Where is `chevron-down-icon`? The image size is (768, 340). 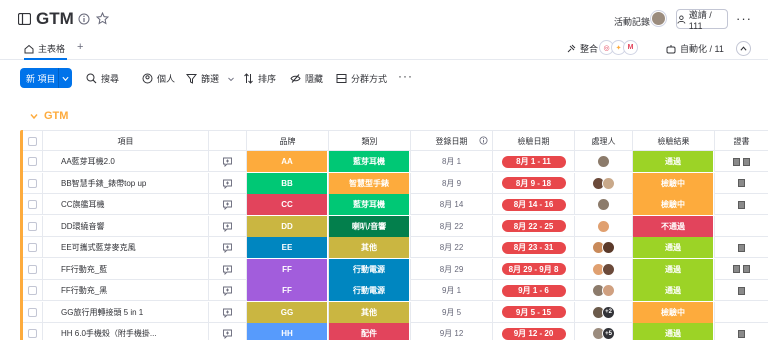
chevron-down-icon is located at coordinates (231, 79).